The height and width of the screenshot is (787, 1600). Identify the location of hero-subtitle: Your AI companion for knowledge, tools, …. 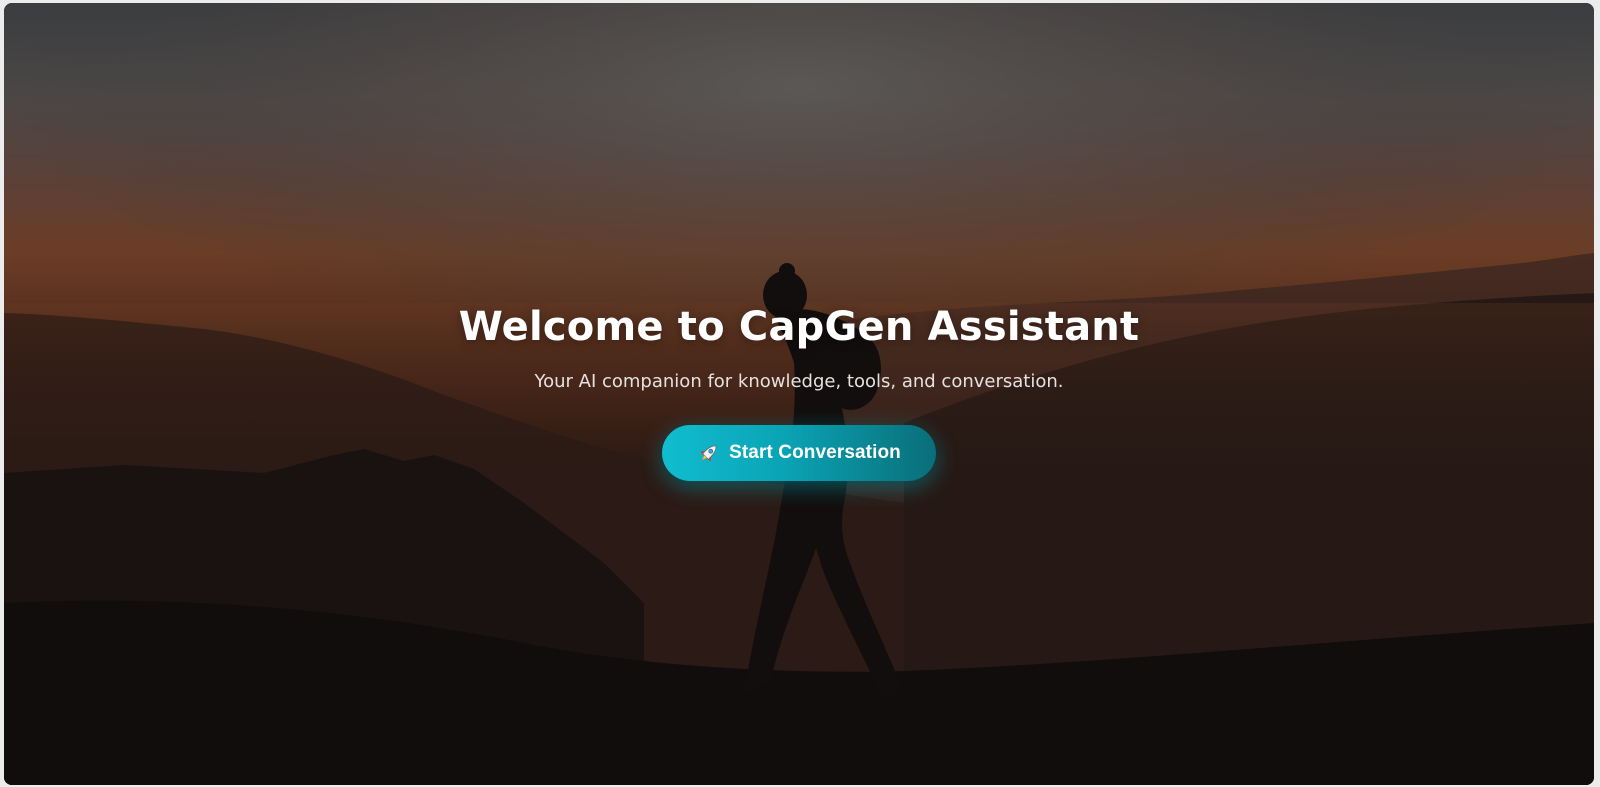
(799, 381).